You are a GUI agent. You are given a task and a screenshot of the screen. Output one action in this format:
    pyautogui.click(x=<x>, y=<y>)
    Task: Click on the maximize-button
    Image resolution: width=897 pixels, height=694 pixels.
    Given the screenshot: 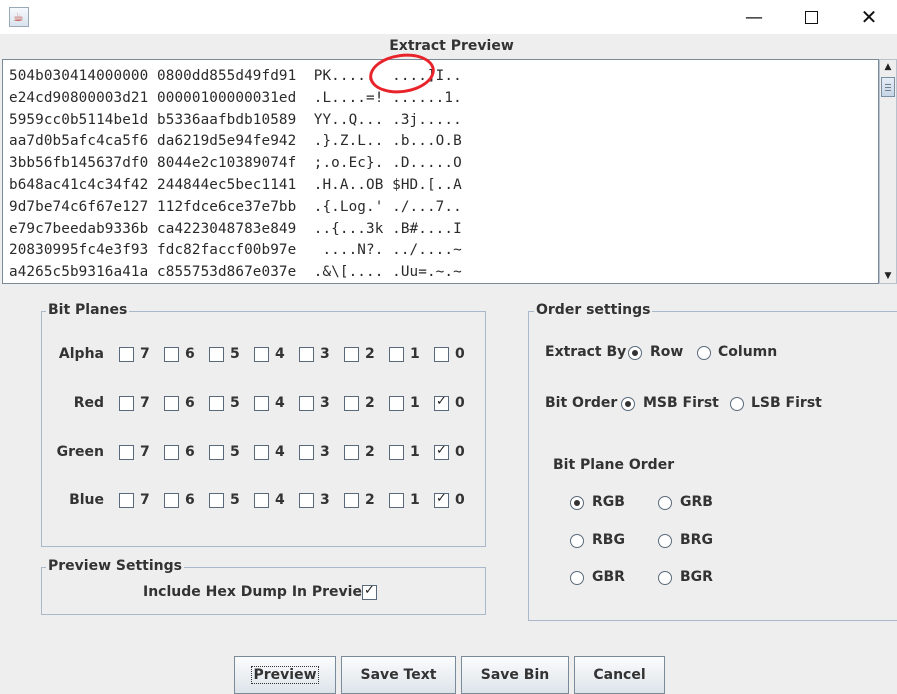 What is the action you would take?
    pyautogui.click(x=811, y=17)
    